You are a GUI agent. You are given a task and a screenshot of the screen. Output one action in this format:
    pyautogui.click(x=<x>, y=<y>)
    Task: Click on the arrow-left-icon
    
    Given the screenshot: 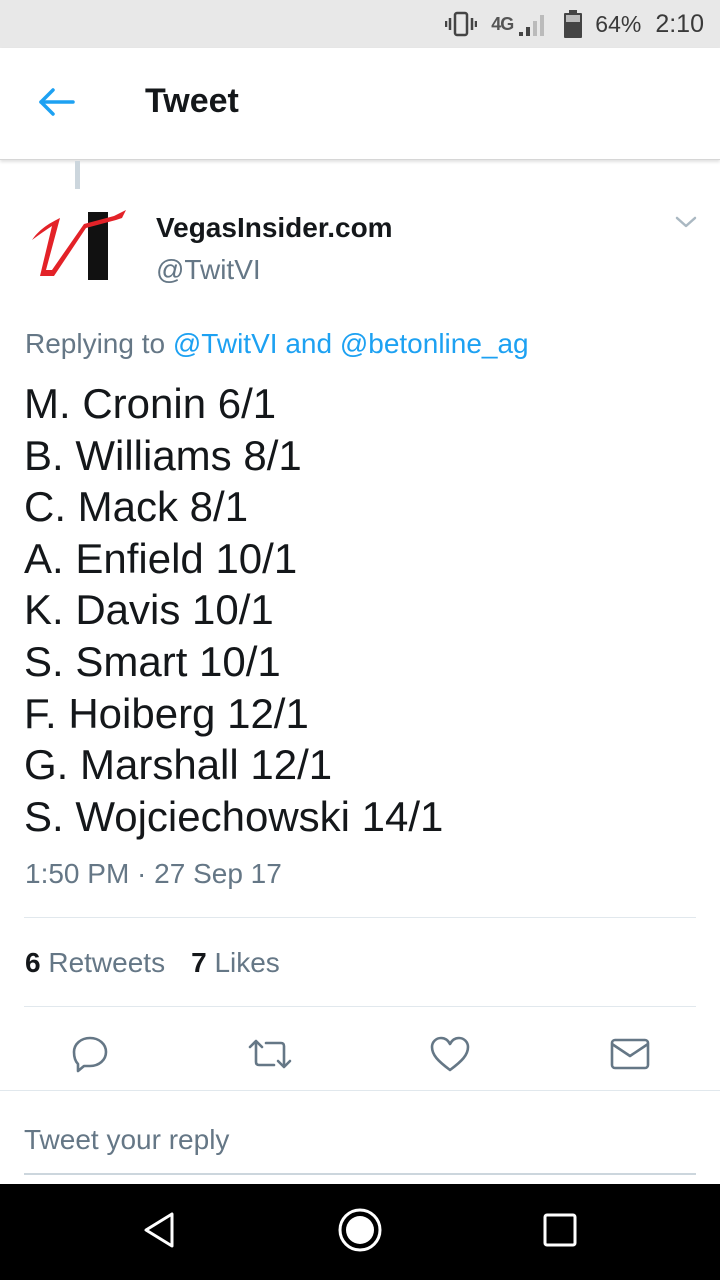 What is the action you would take?
    pyautogui.click(x=56, y=104)
    